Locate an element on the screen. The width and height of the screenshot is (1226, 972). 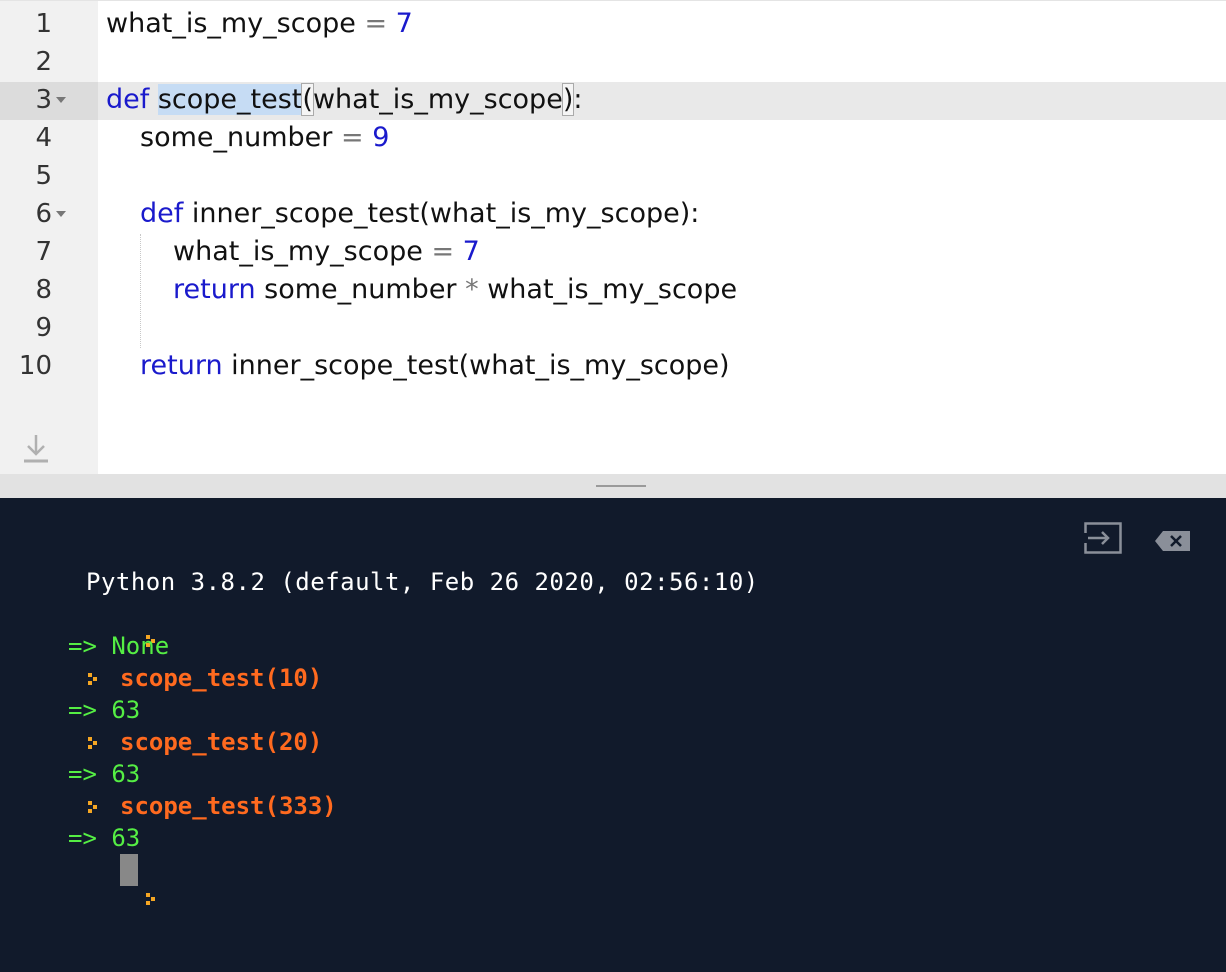
line-number: 7 is located at coordinates (49, 253).